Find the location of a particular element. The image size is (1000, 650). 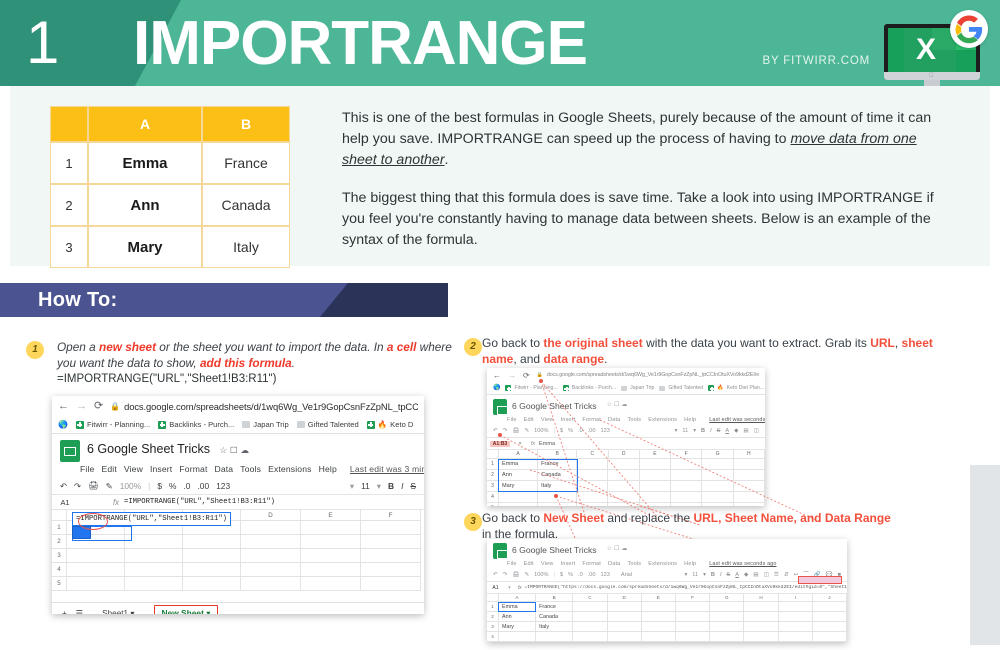

col-header-b: B is located at coordinates (555, 598).